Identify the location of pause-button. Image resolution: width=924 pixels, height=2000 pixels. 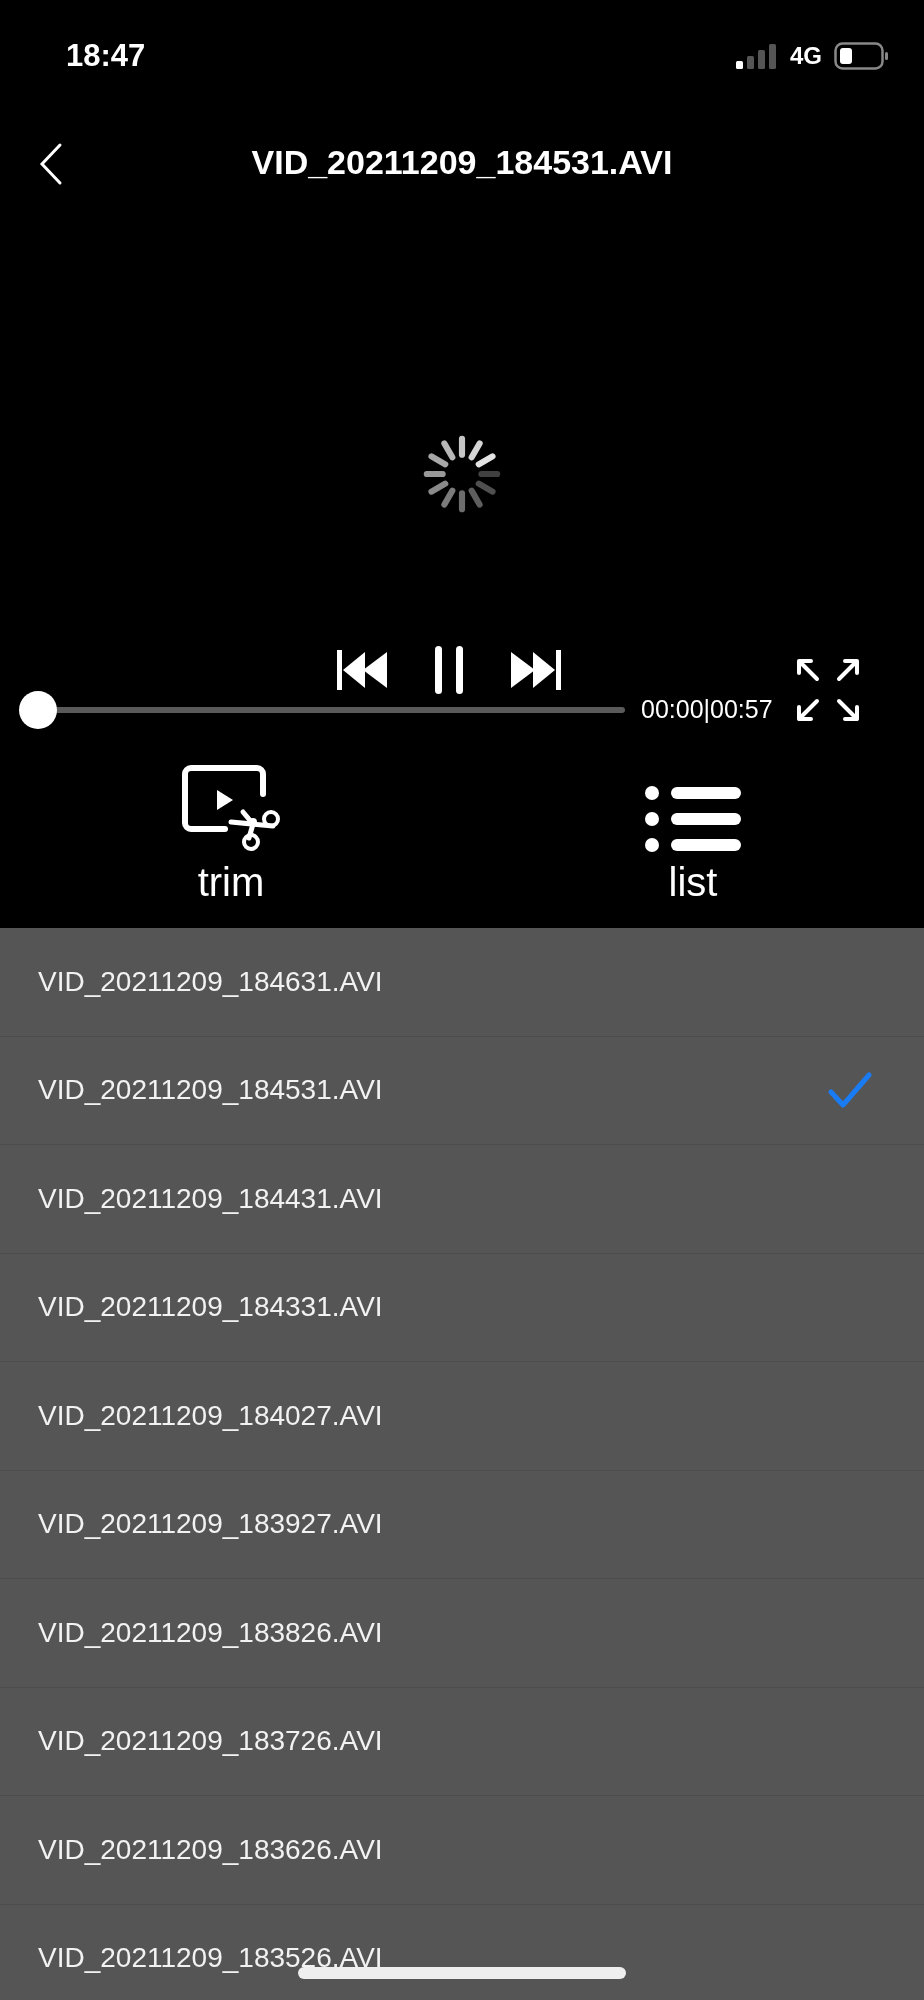
(449, 670).